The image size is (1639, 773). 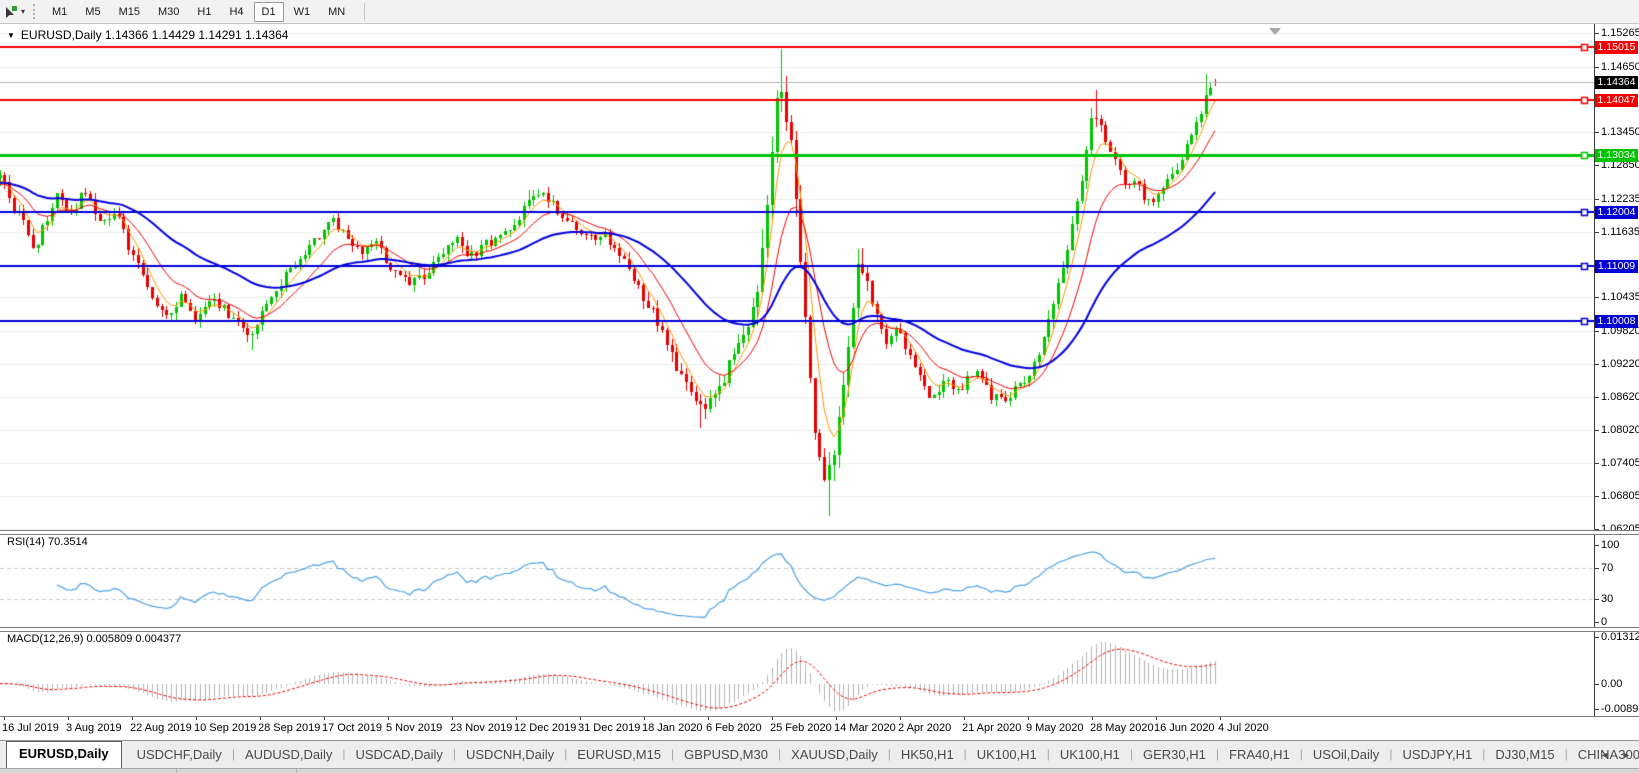 I want to click on rsi-tick-label: 70, so click(x=1604, y=568).